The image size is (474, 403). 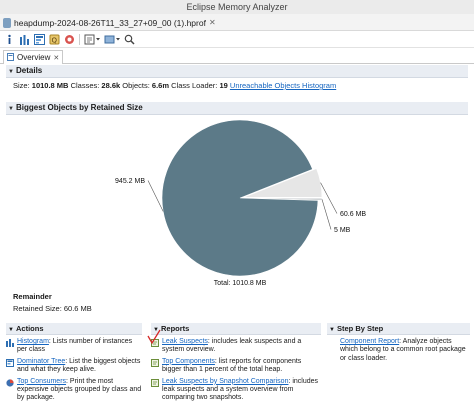 I want to click on component-report-link: Component Report, so click(x=369, y=341).